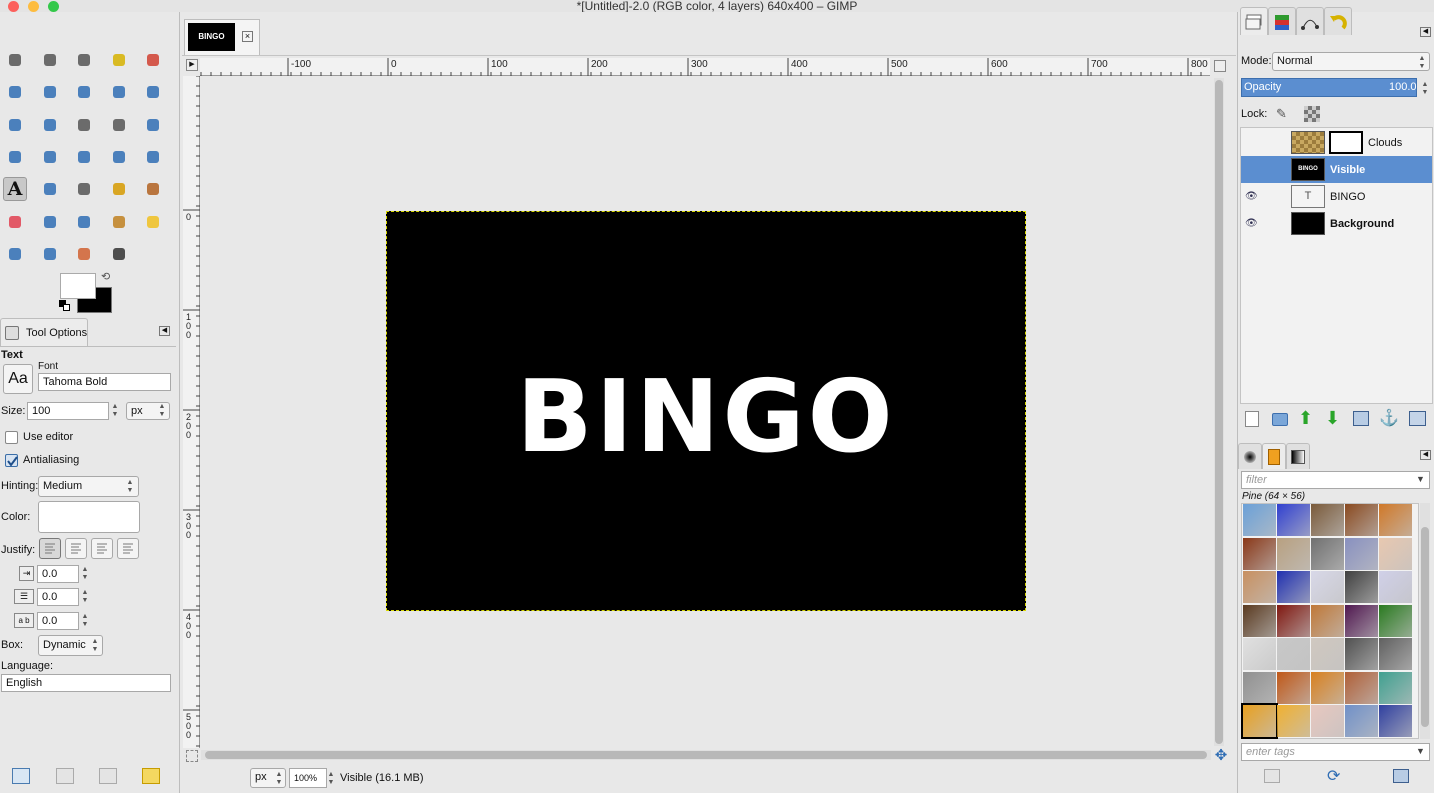 This screenshot has width=1434, height=793. What do you see at coordinates (1312, 114) in the screenshot?
I see `lock-alpha-icon` at bounding box center [1312, 114].